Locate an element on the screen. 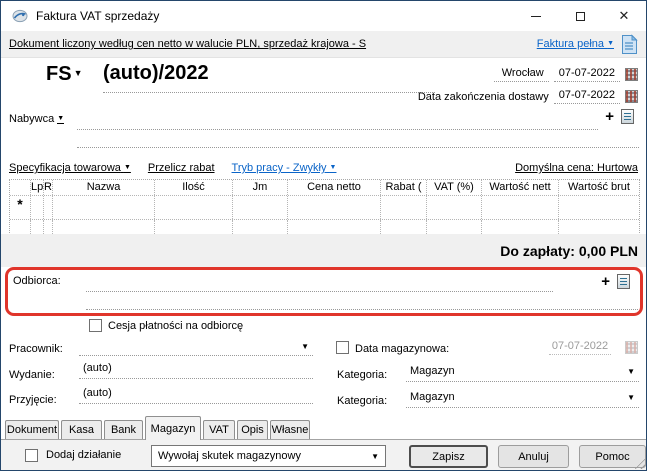  new-row-marker: * is located at coordinates (20, 207).